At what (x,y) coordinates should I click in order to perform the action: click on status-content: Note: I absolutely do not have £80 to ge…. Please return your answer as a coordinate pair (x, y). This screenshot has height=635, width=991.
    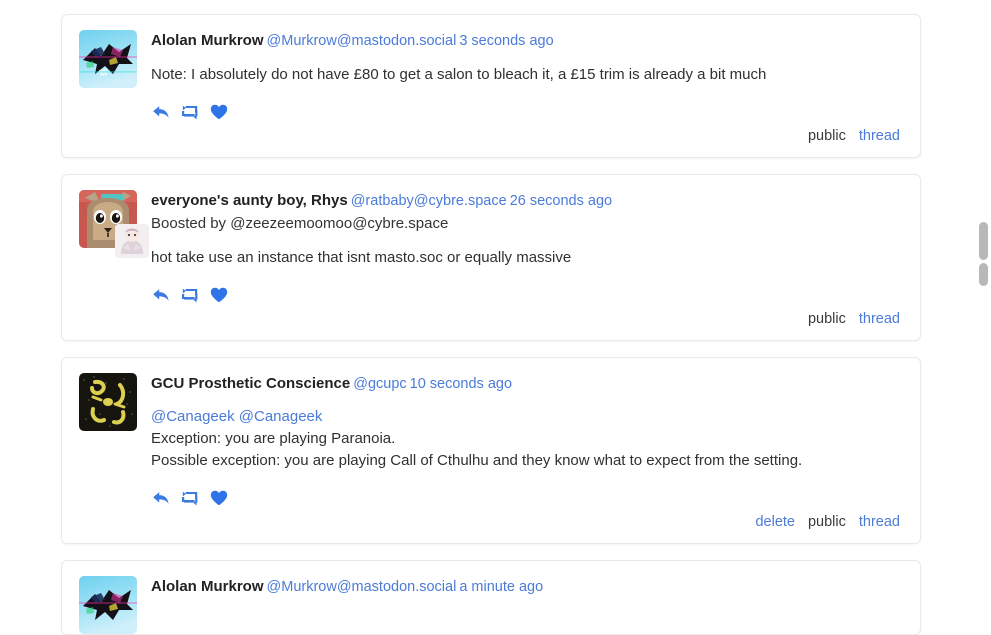
    Looking at the image, I should click on (459, 74).